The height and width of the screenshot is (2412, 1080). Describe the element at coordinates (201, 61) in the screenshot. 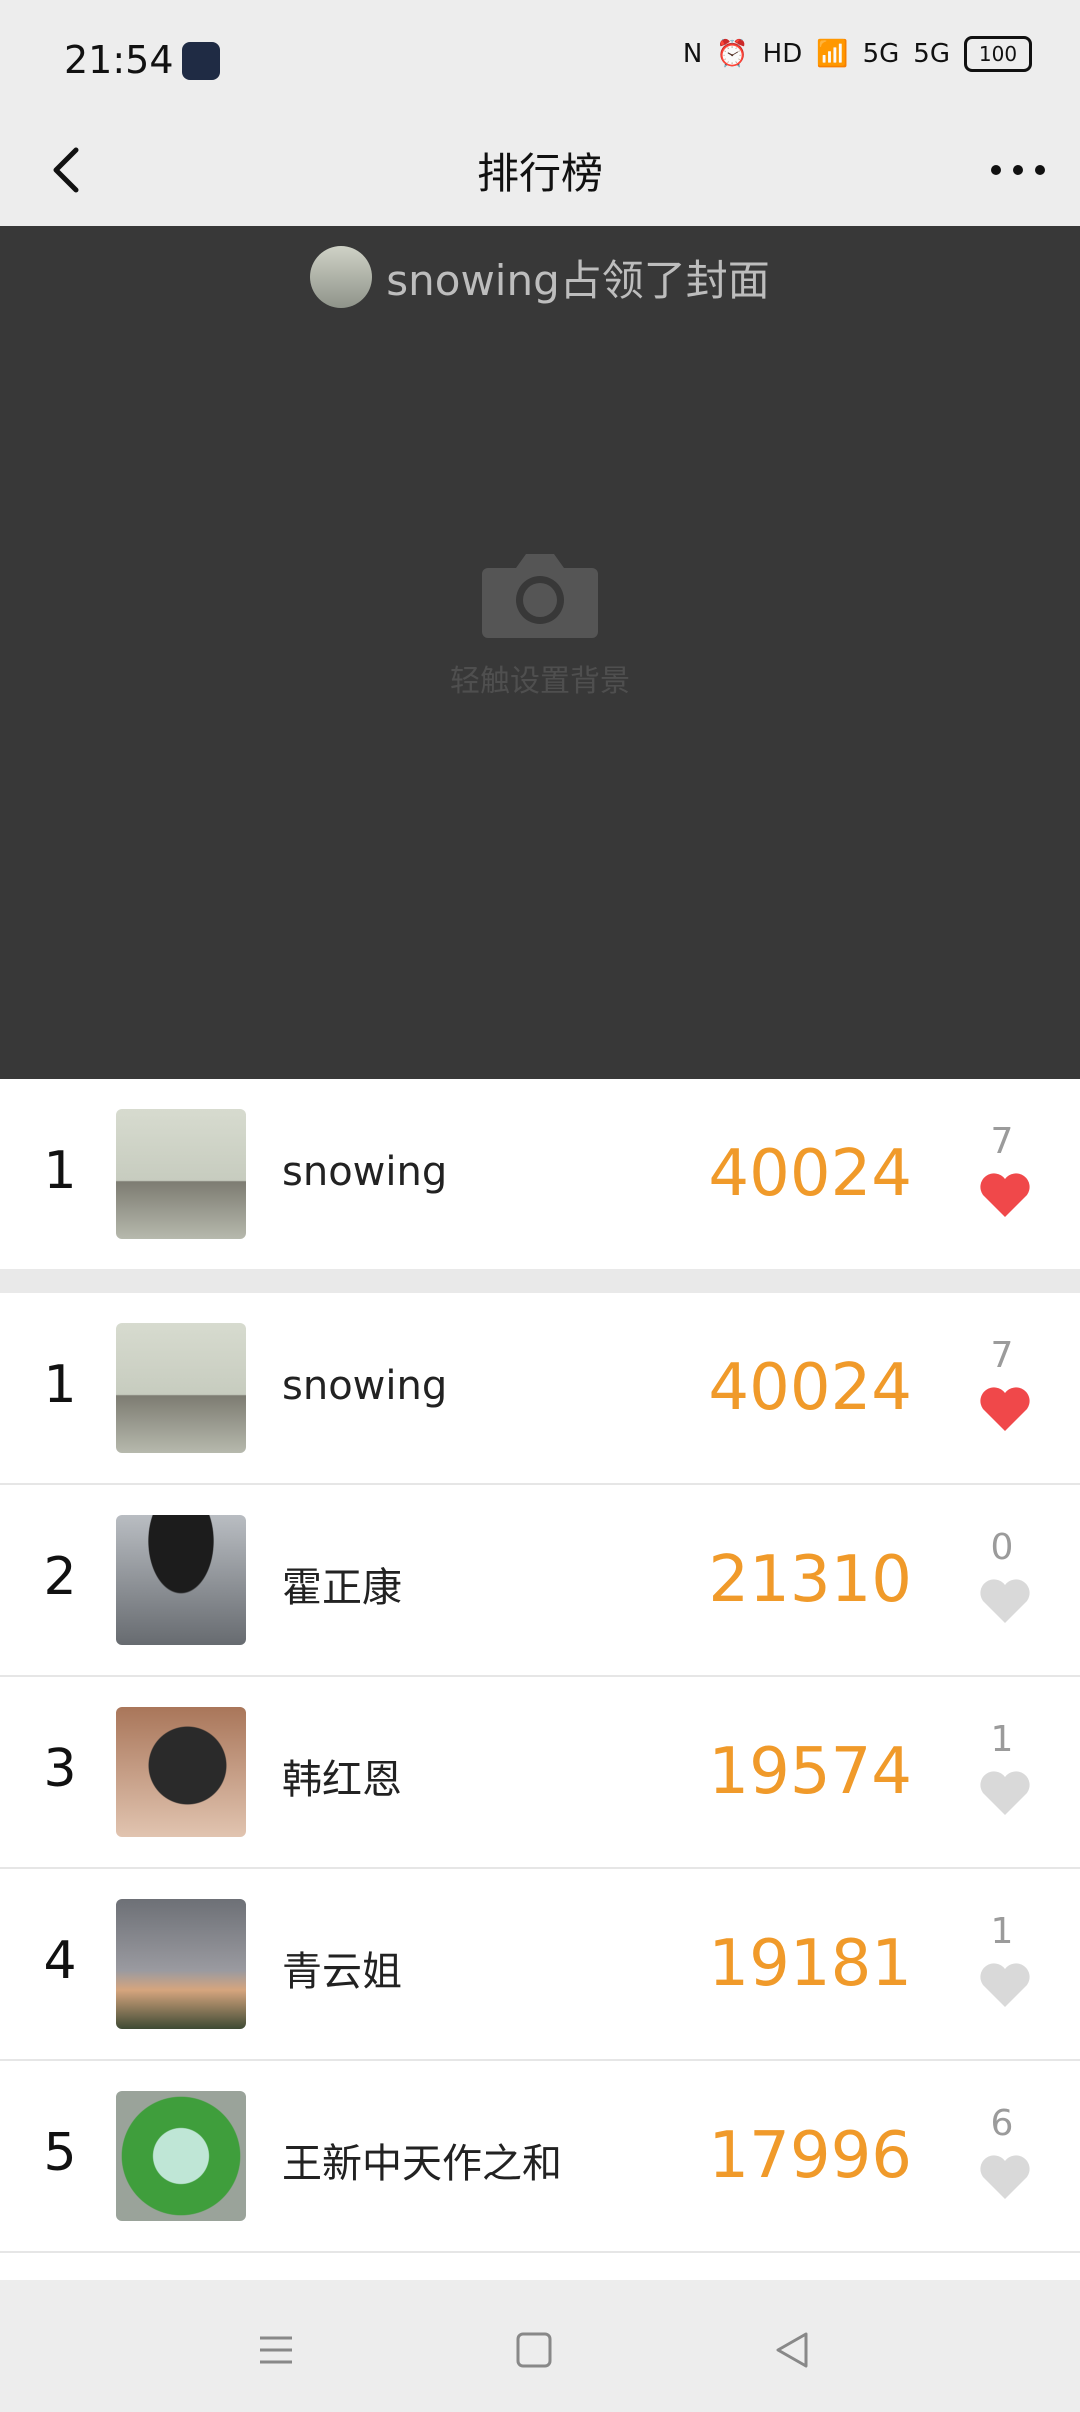

I see `notification-app-icon` at that location.